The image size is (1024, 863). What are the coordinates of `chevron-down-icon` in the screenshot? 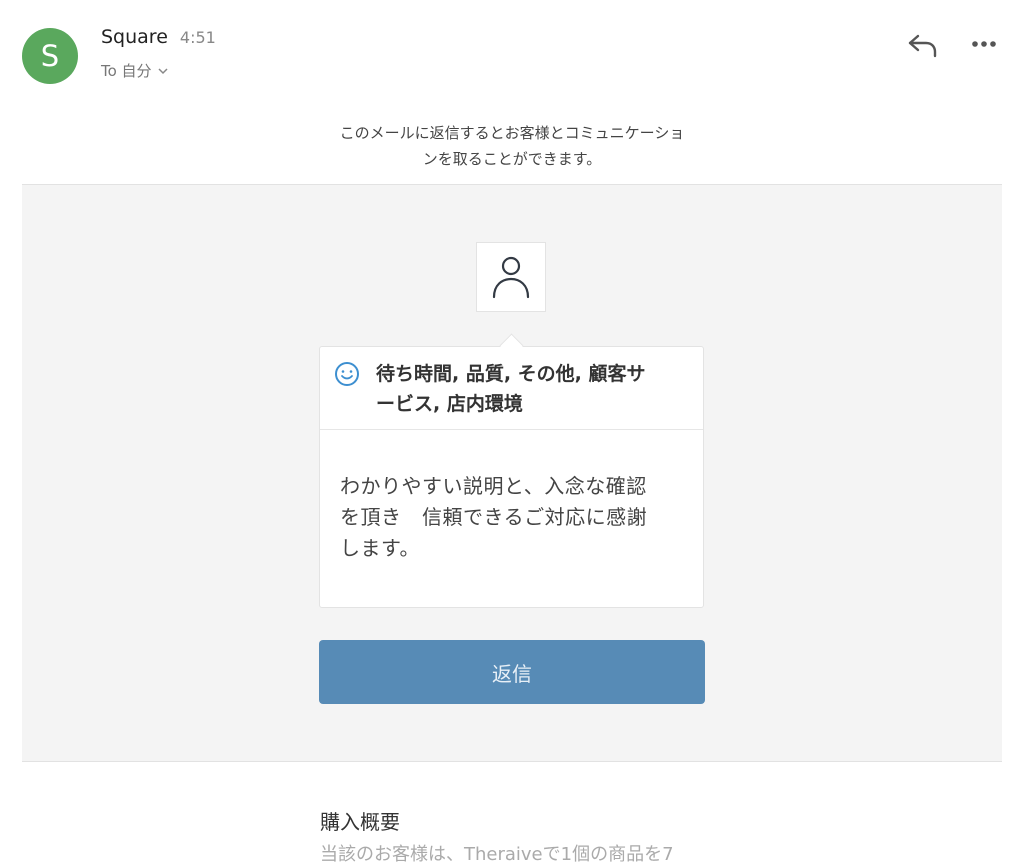 It's located at (163, 70).